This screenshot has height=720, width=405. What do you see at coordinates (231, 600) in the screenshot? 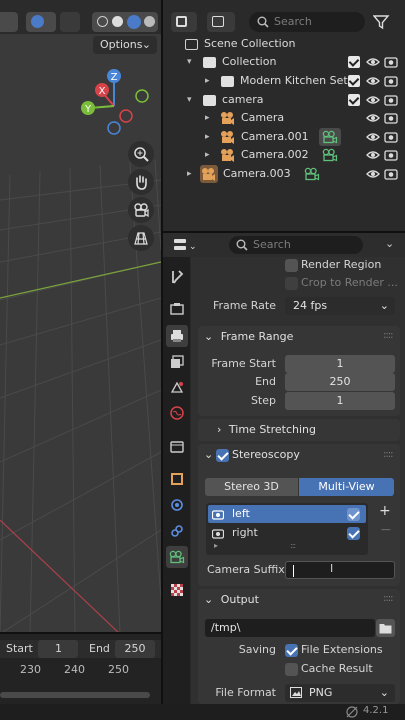
I see `output-header: ⌄ Output` at bounding box center [231, 600].